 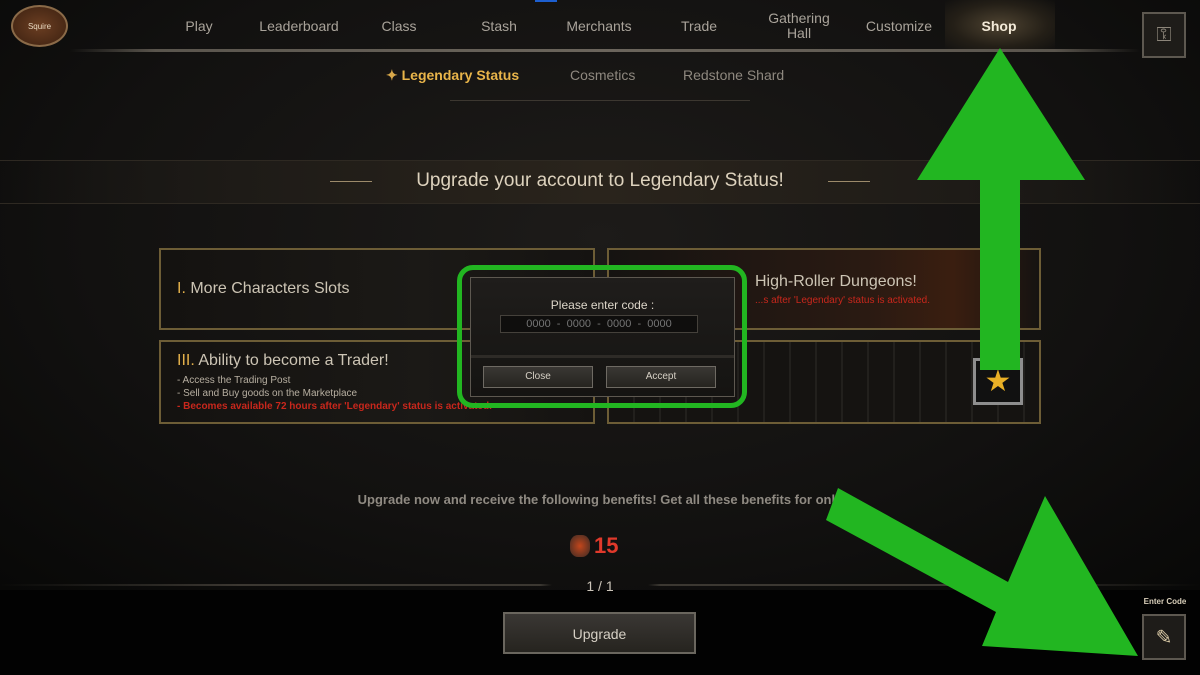 I want to click on diagonal-arrow, so click(x=982, y=572).